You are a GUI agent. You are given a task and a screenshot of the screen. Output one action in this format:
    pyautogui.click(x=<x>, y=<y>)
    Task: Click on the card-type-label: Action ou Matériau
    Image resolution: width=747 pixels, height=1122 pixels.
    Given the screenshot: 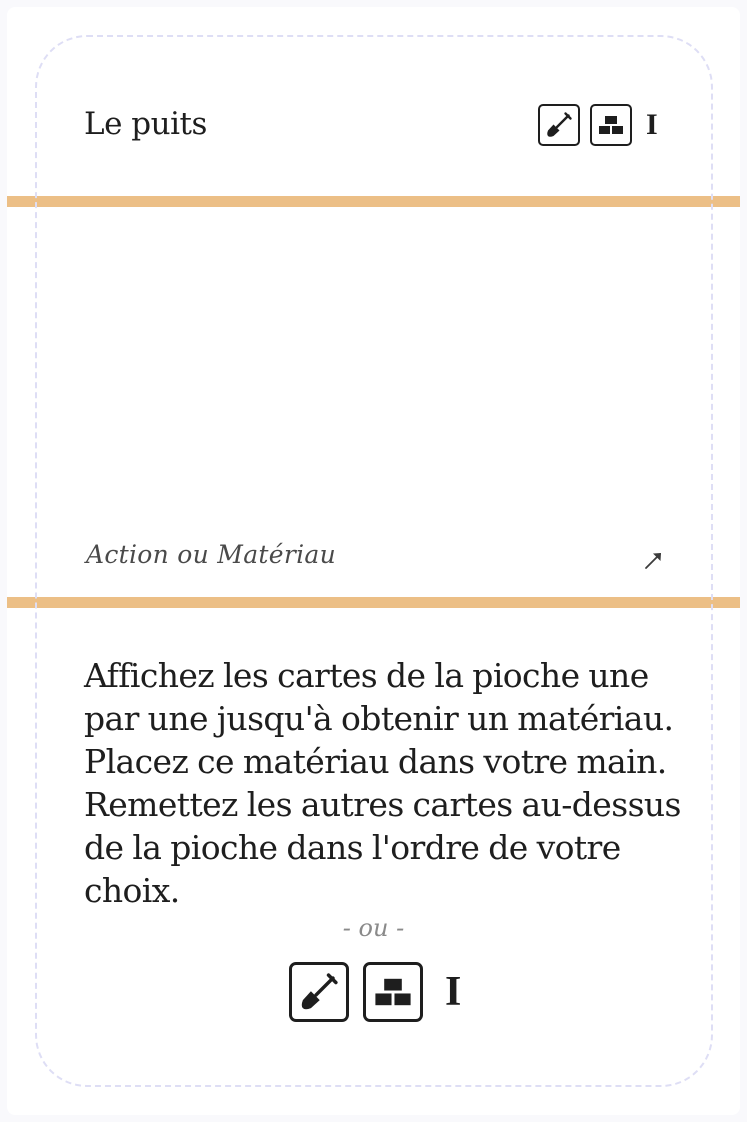 What is the action you would take?
    pyautogui.click(x=211, y=554)
    